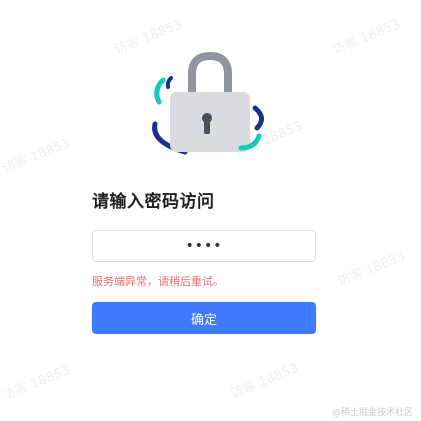 This screenshot has width=421, height=421. What do you see at coordinates (160, 91) in the screenshot?
I see `accent-arc-teal-left` at bounding box center [160, 91].